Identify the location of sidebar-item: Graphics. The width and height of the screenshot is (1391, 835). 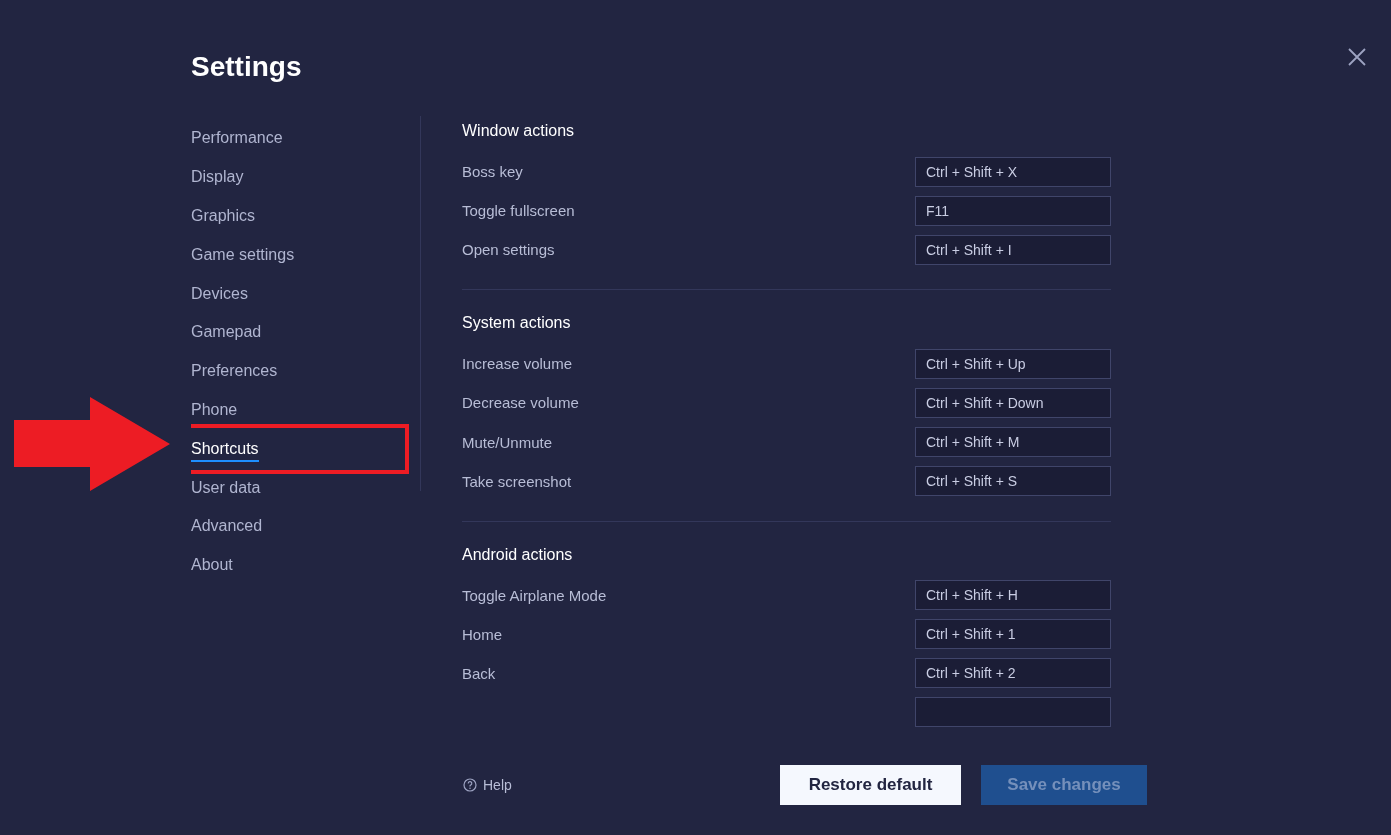
(223, 217).